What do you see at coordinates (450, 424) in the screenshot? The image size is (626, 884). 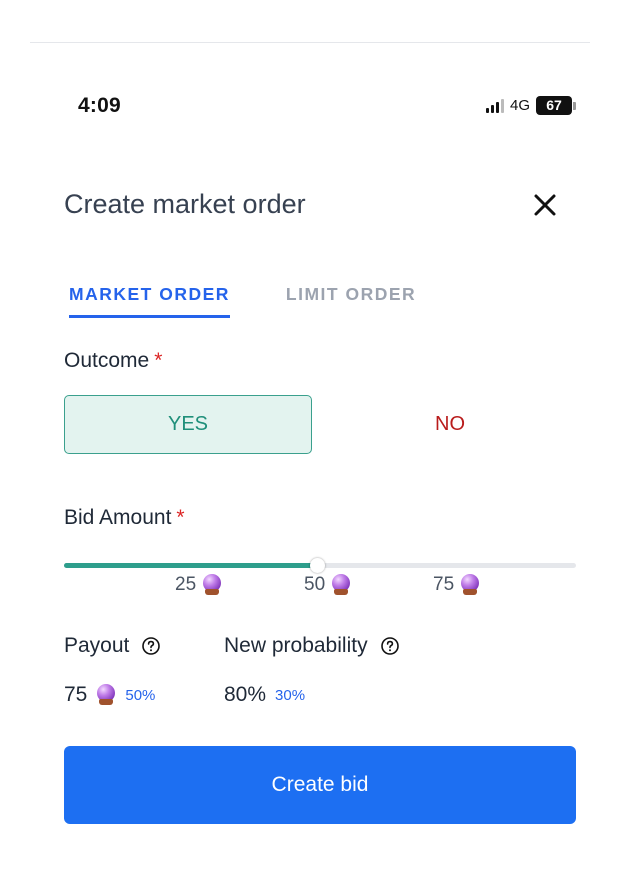 I see `no-button: NO` at bounding box center [450, 424].